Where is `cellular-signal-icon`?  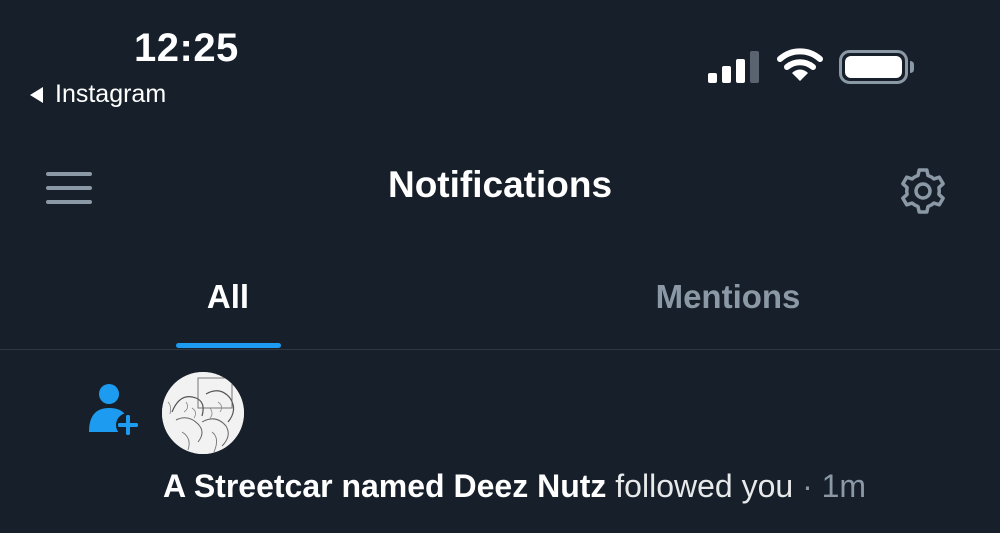 cellular-signal-icon is located at coordinates (733, 67).